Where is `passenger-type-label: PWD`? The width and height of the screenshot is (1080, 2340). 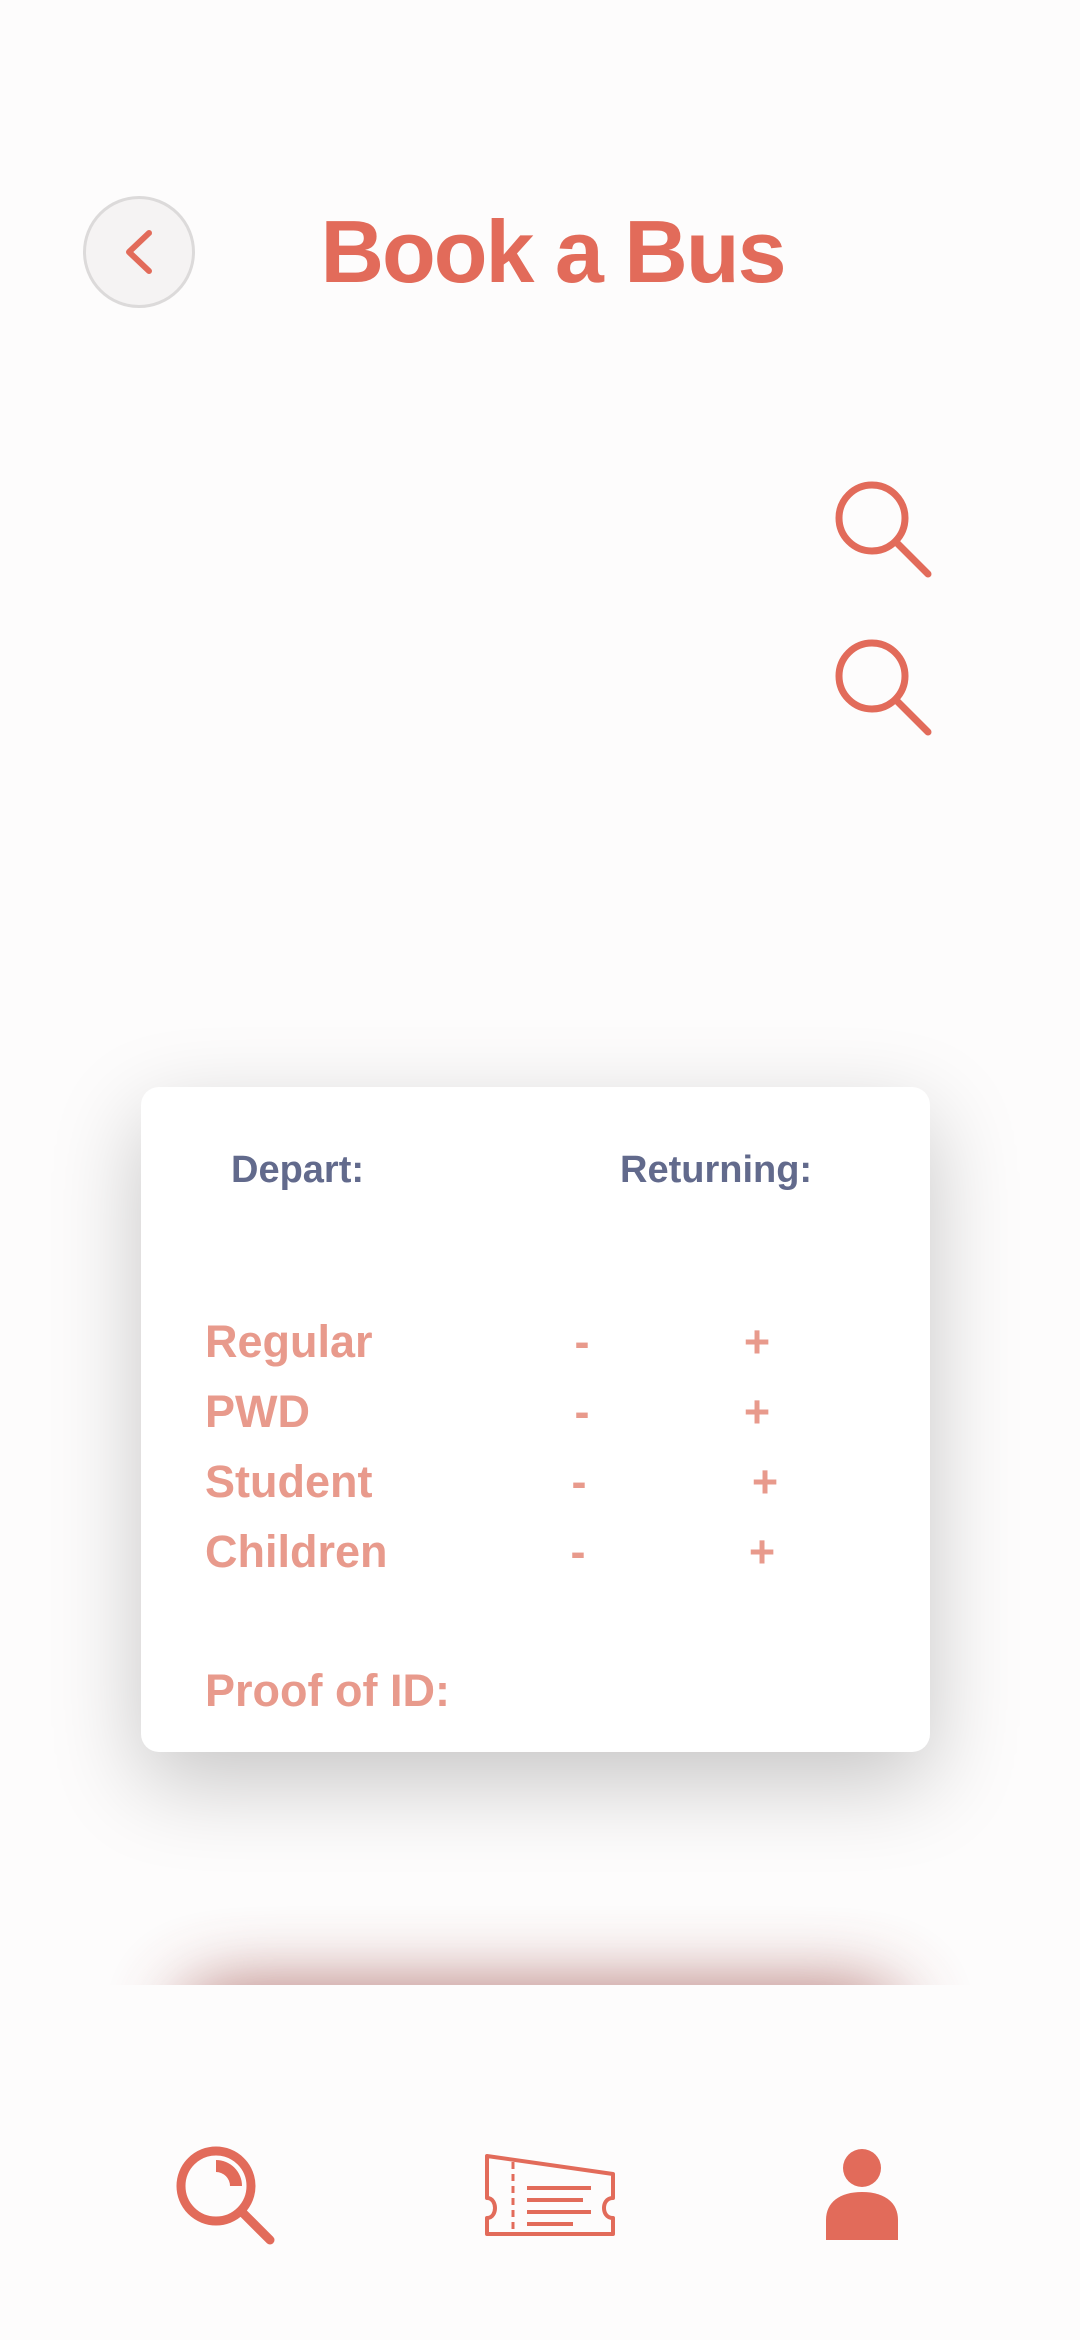
passenger-type-label: PWD is located at coordinates (257, 1411).